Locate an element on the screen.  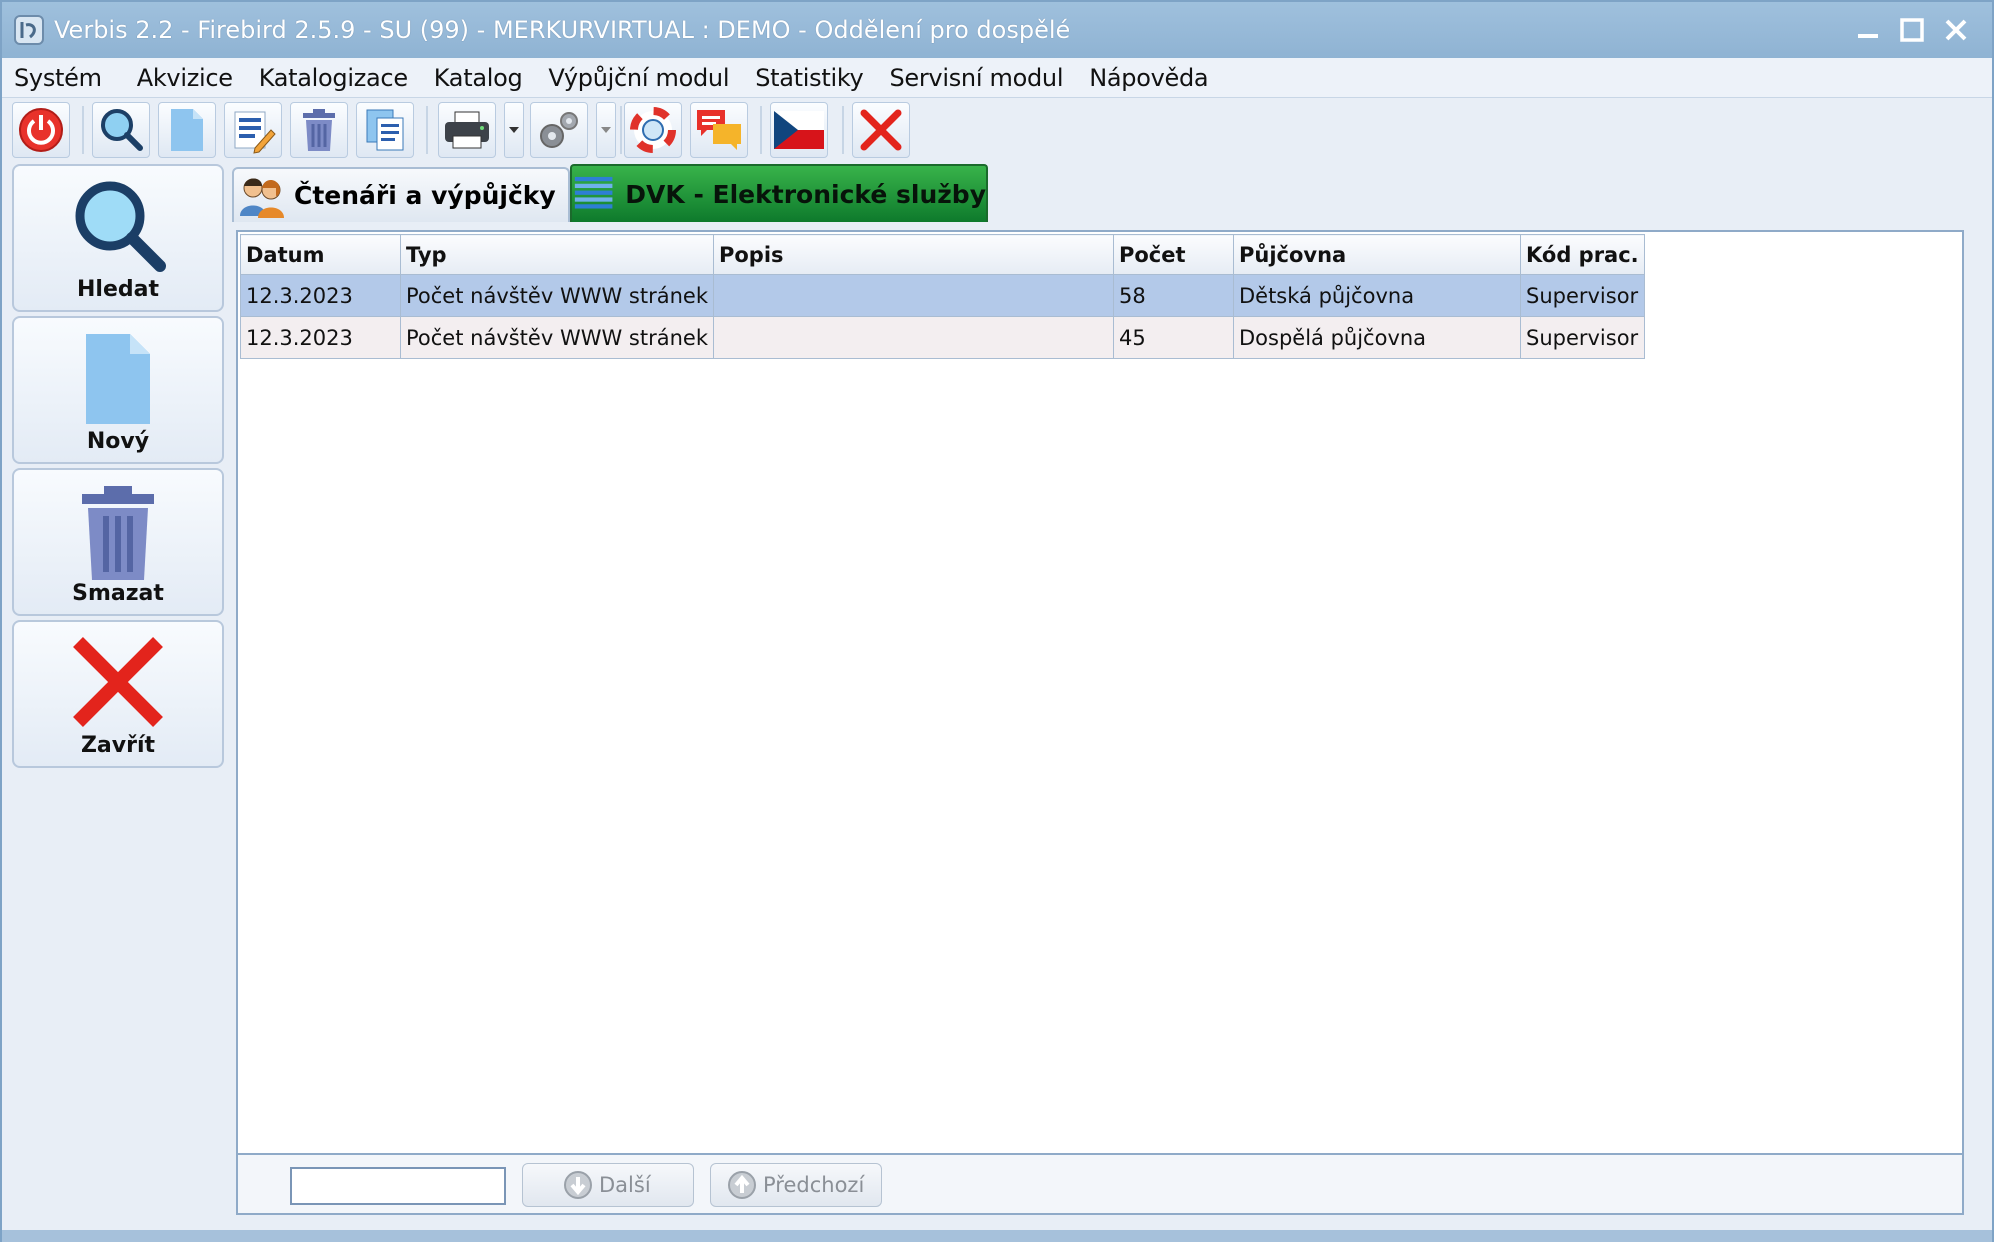
print-dropdown-button is located at coordinates (514, 130).